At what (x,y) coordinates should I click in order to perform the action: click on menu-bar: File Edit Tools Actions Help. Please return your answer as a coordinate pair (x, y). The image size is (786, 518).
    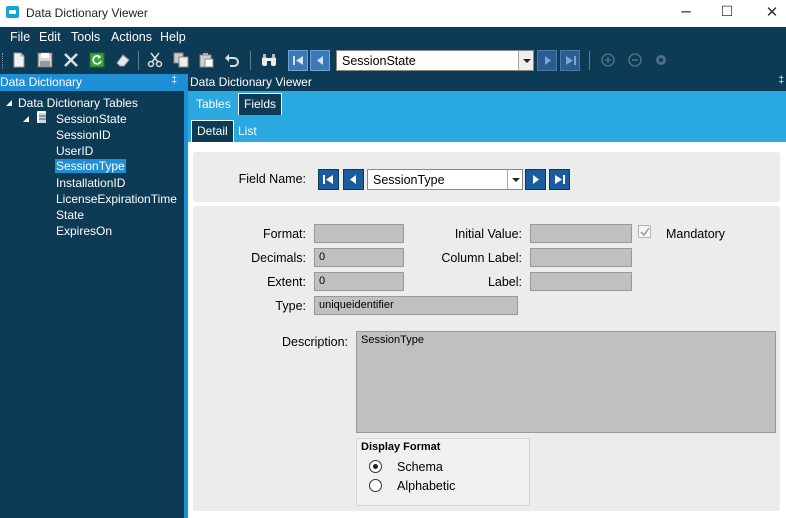
    Looking at the image, I should click on (393, 37).